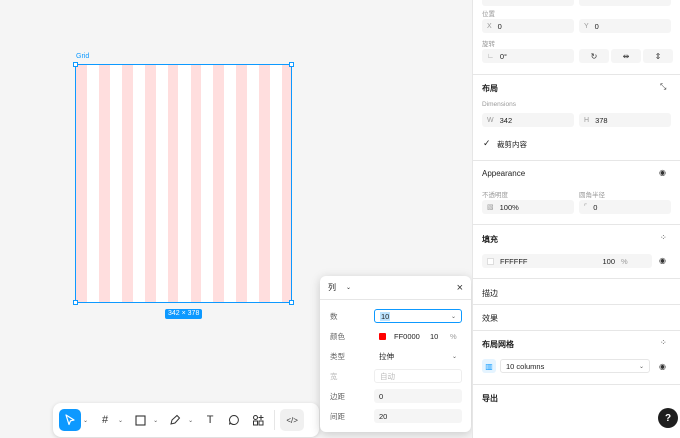 The height and width of the screenshot is (438, 680). I want to click on flip-horizontal-icon: ⇹, so click(626, 56).